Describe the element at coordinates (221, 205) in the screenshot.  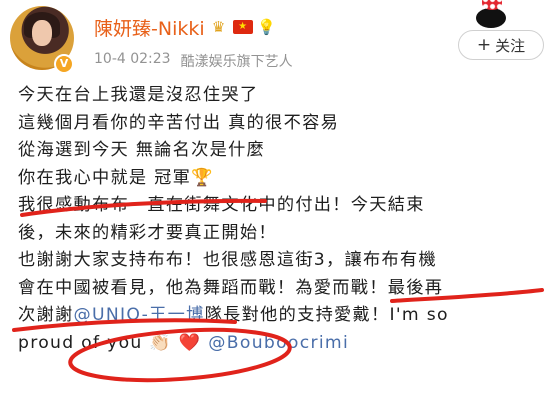
I see `post-line: 我很感動布布一直在街舞文化中的付出！今天結束` at that location.